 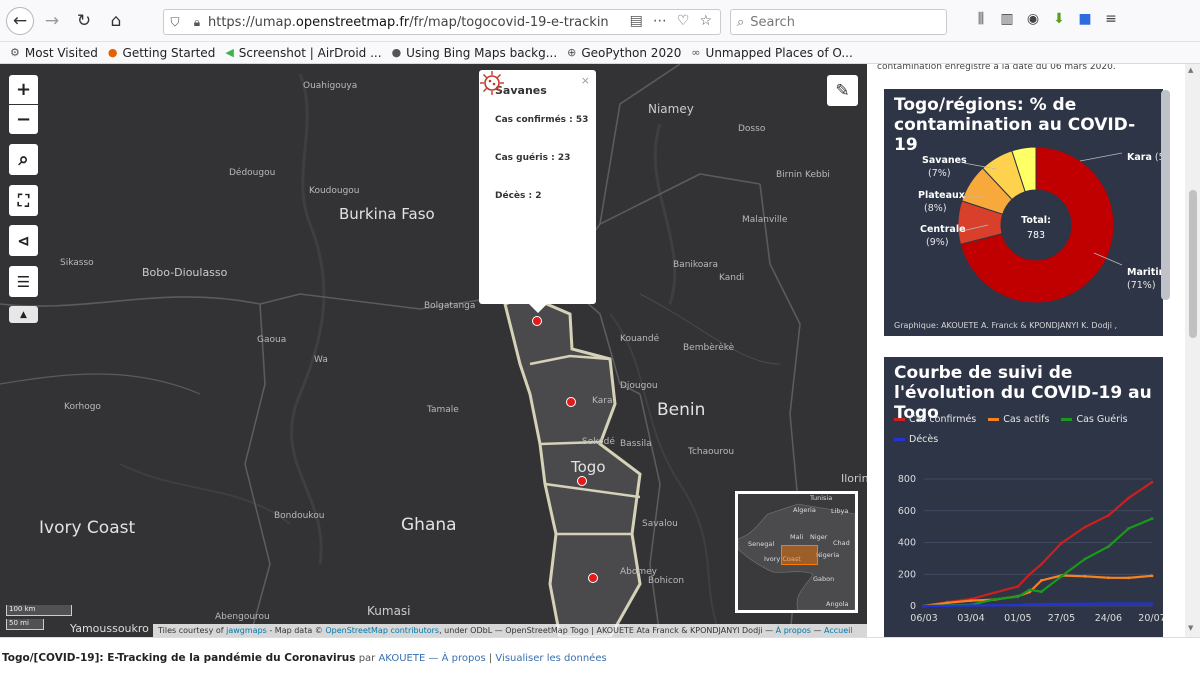 What do you see at coordinates (39, 610) in the screenshot?
I see `scale-km: 100 km` at bounding box center [39, 610].